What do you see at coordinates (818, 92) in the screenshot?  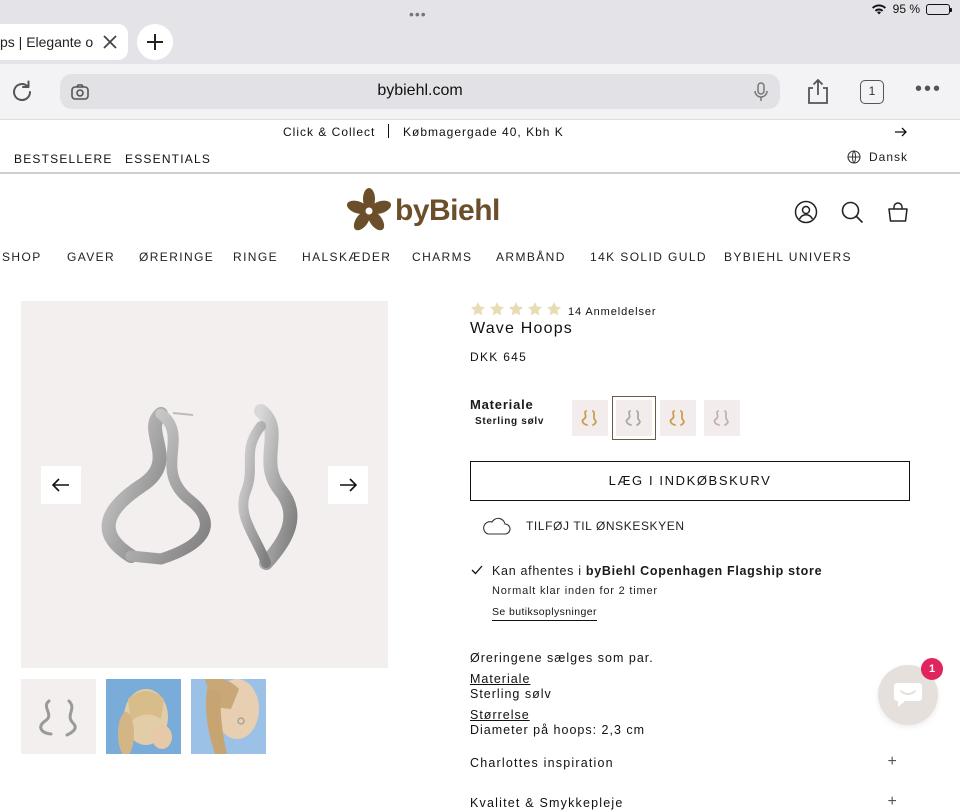 I see `share-icon` at bounding box center [818, 92].